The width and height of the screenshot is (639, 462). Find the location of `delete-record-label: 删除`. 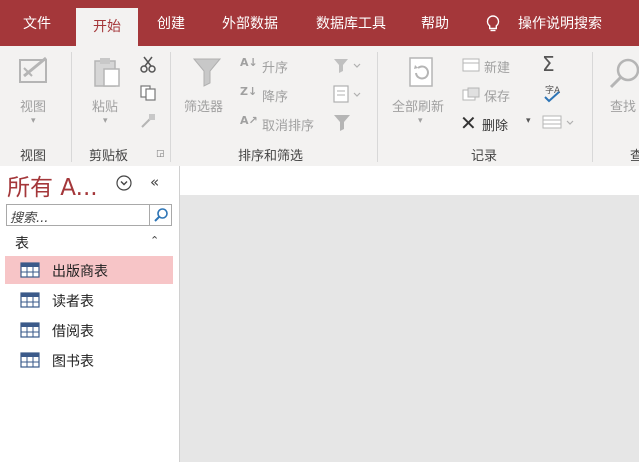

delete-record-label: 删除 is located at coordinates (495, 126).